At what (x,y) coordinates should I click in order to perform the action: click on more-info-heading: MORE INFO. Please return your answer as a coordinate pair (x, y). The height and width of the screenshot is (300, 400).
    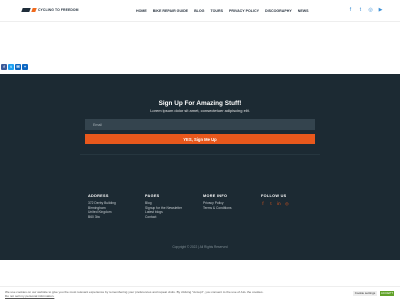
    Looking at the image, I should click on (215, 196).